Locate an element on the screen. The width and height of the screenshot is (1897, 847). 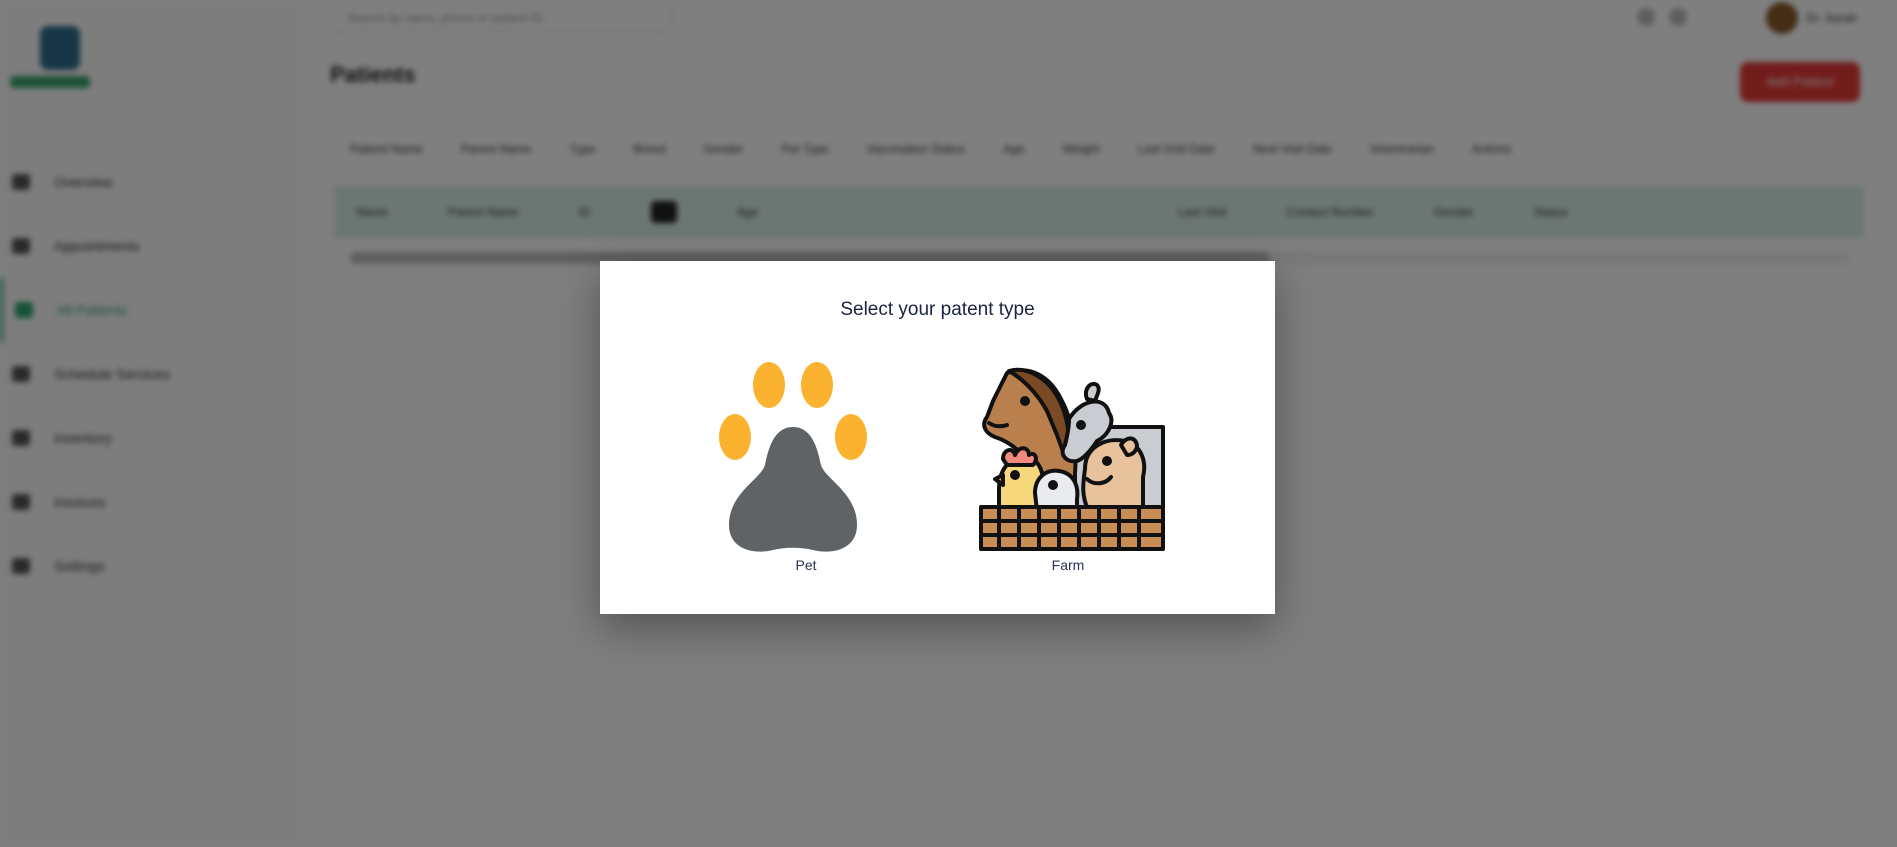
paw-print-icon is located at coordinates (793, 457).